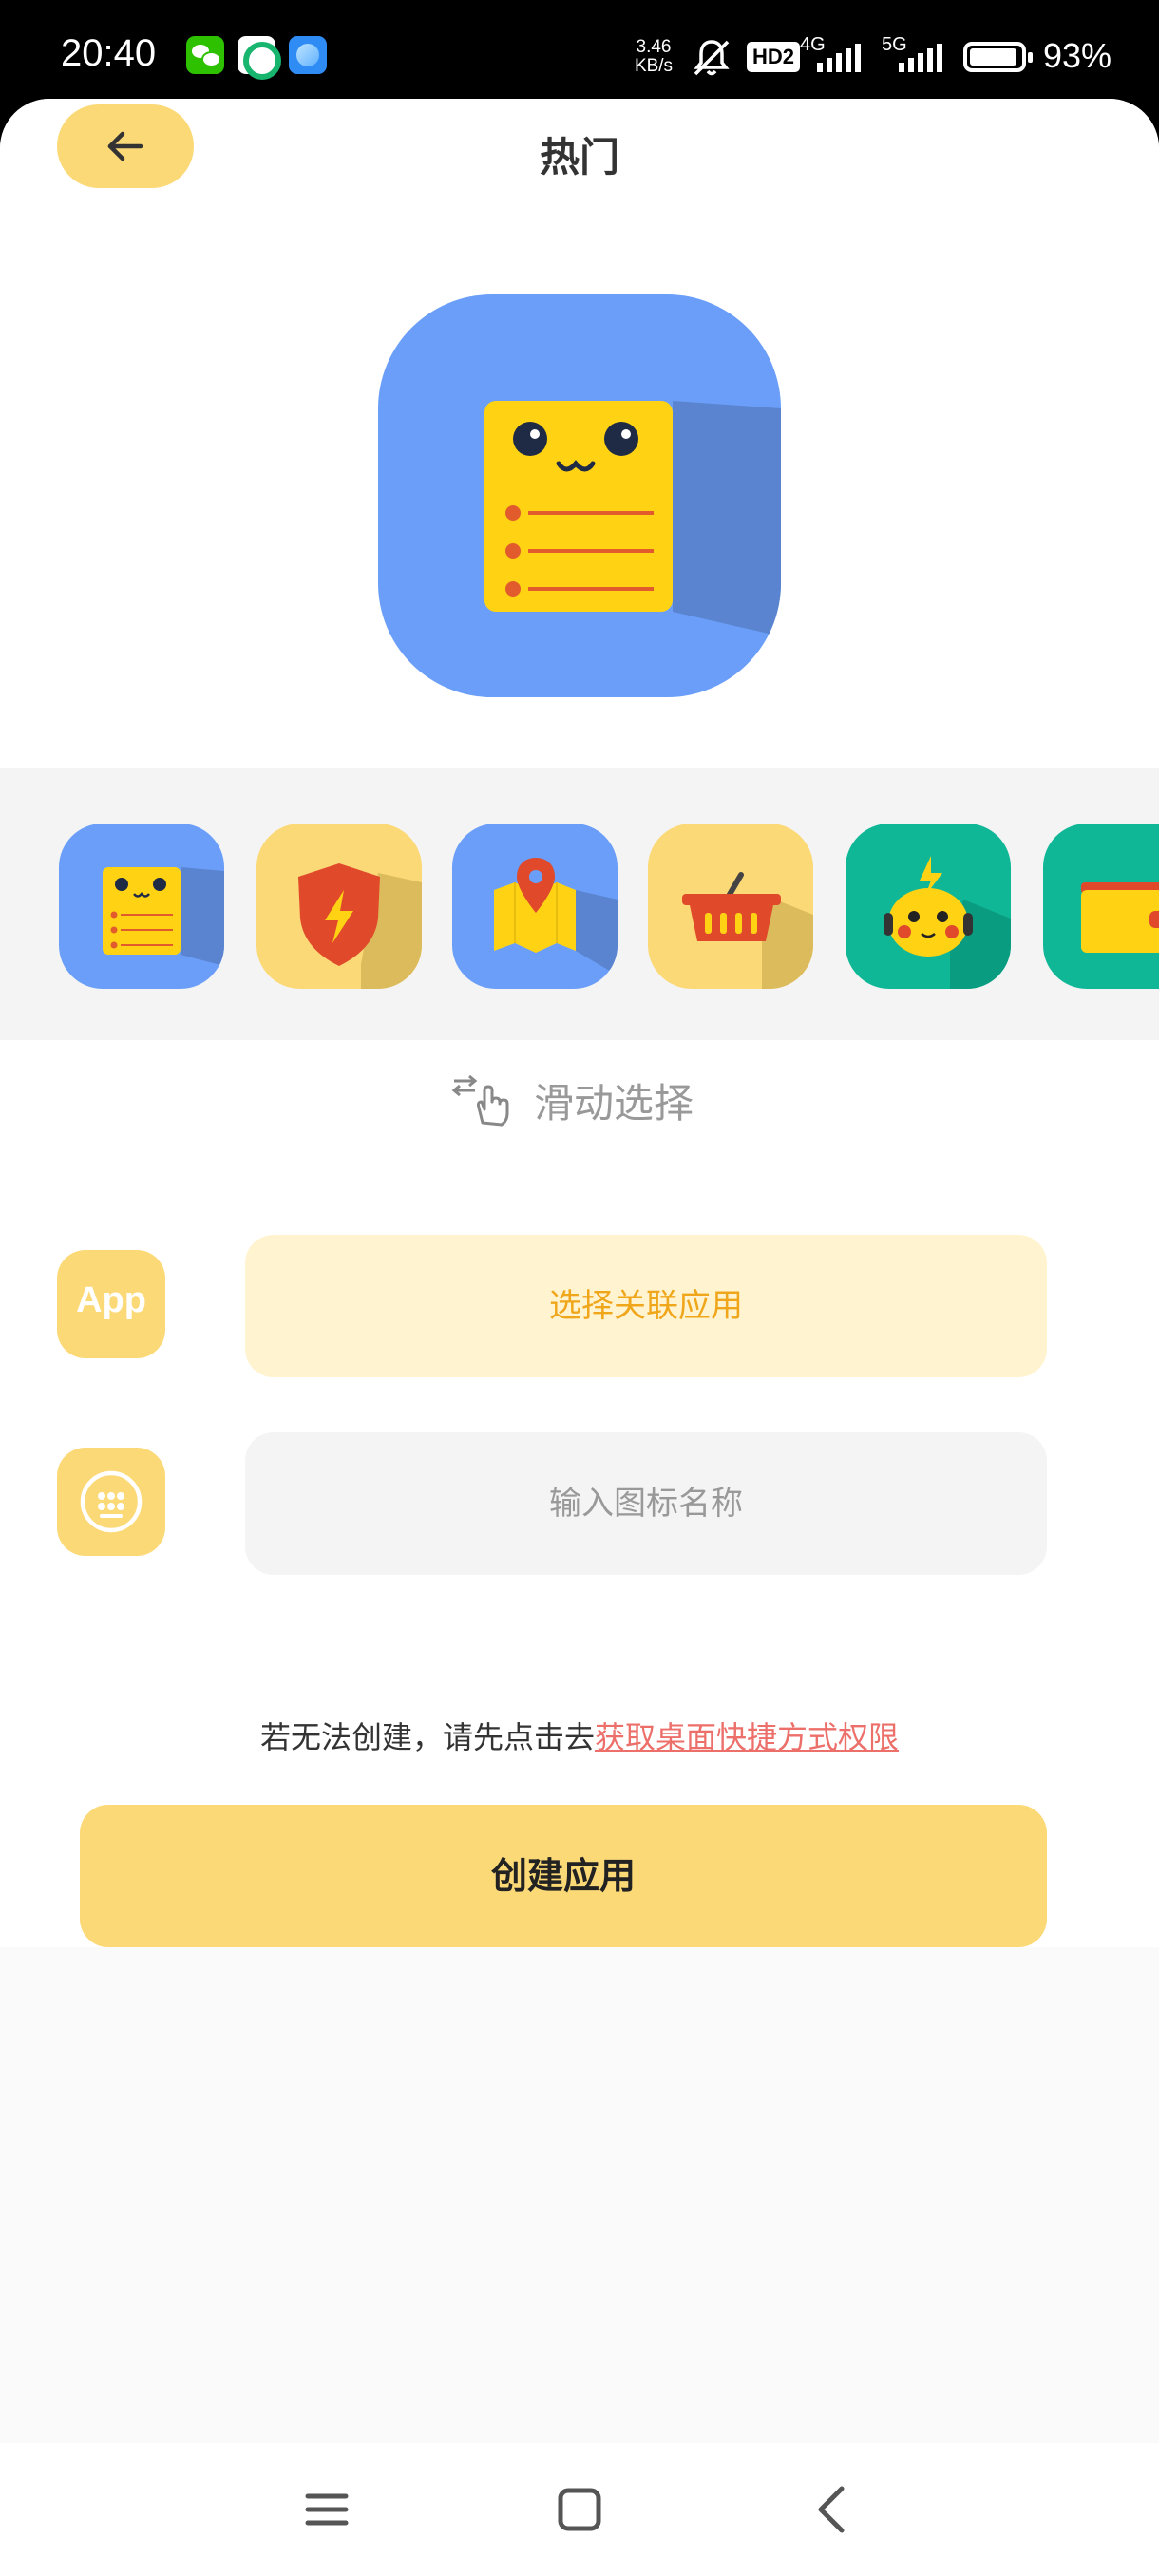  What do you see at coordinates (920, 58) in the screenshot?
I see `signal-5g-icon` at bounding box center [920, 58].